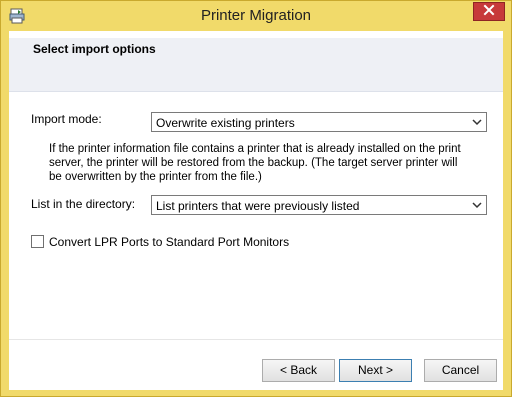  What do you see at coordinates (256, 61) in the screenshot?
I see `wizard-header: Select import options` at bounding box center [256, 61].